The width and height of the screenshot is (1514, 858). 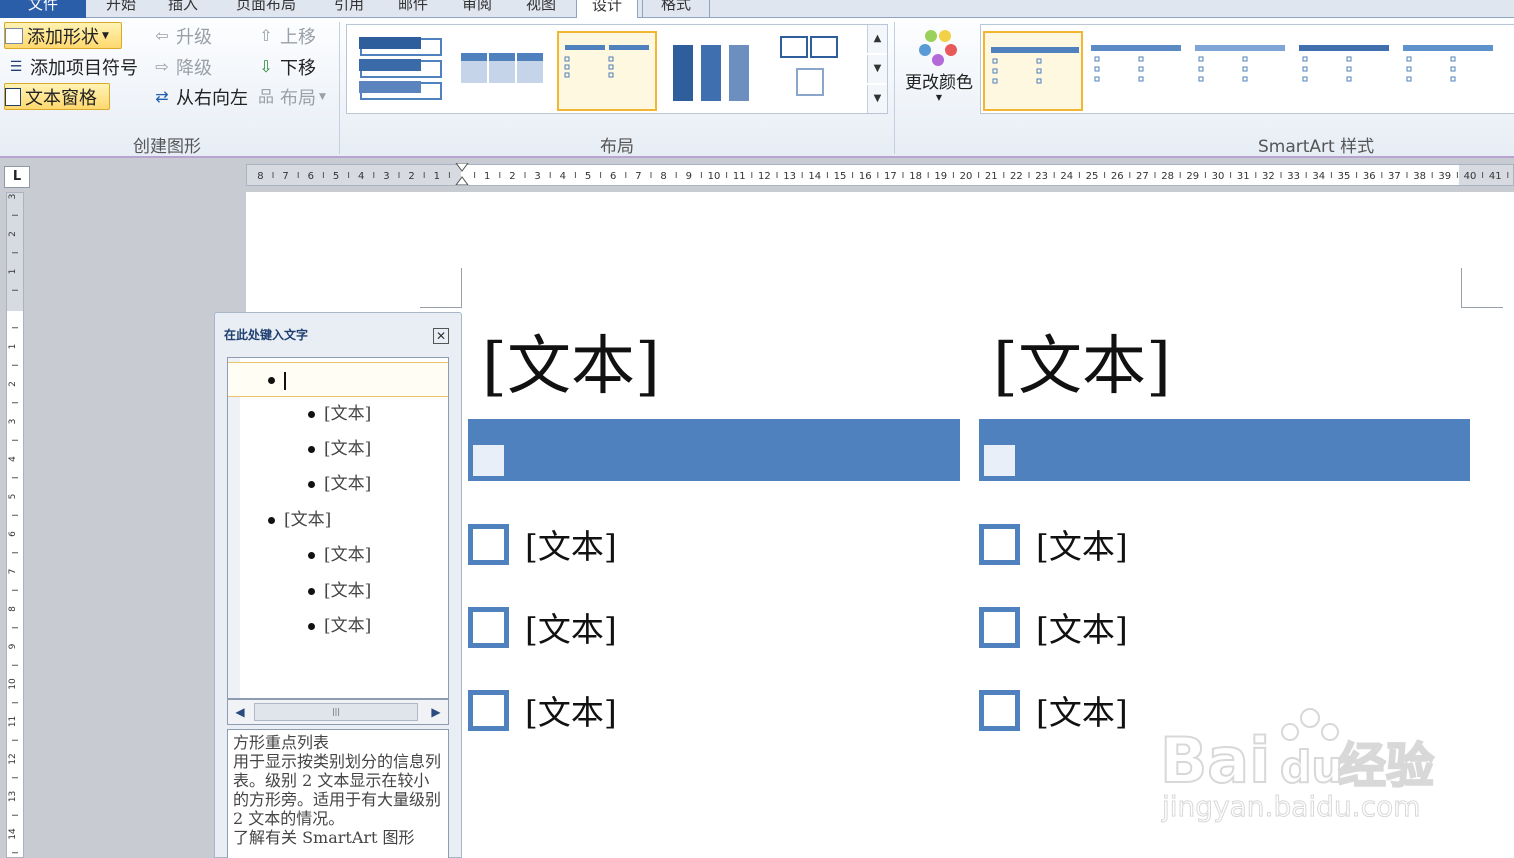 I want to click on gallery-scroll-up-button: ▲, so click(x=877, y=39).